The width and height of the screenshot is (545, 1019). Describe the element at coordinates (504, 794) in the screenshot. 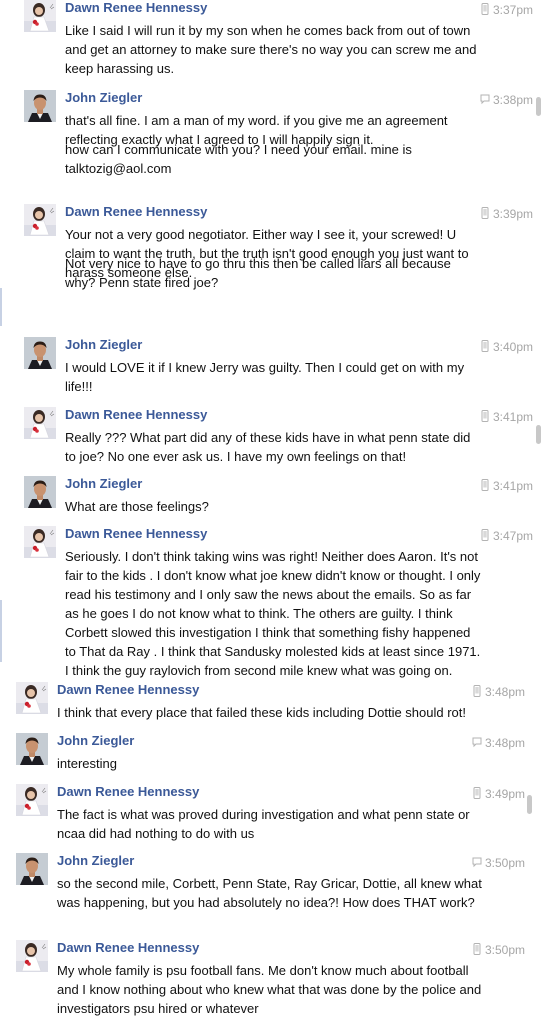

I see `timestamp: 3:49pm` at that location.